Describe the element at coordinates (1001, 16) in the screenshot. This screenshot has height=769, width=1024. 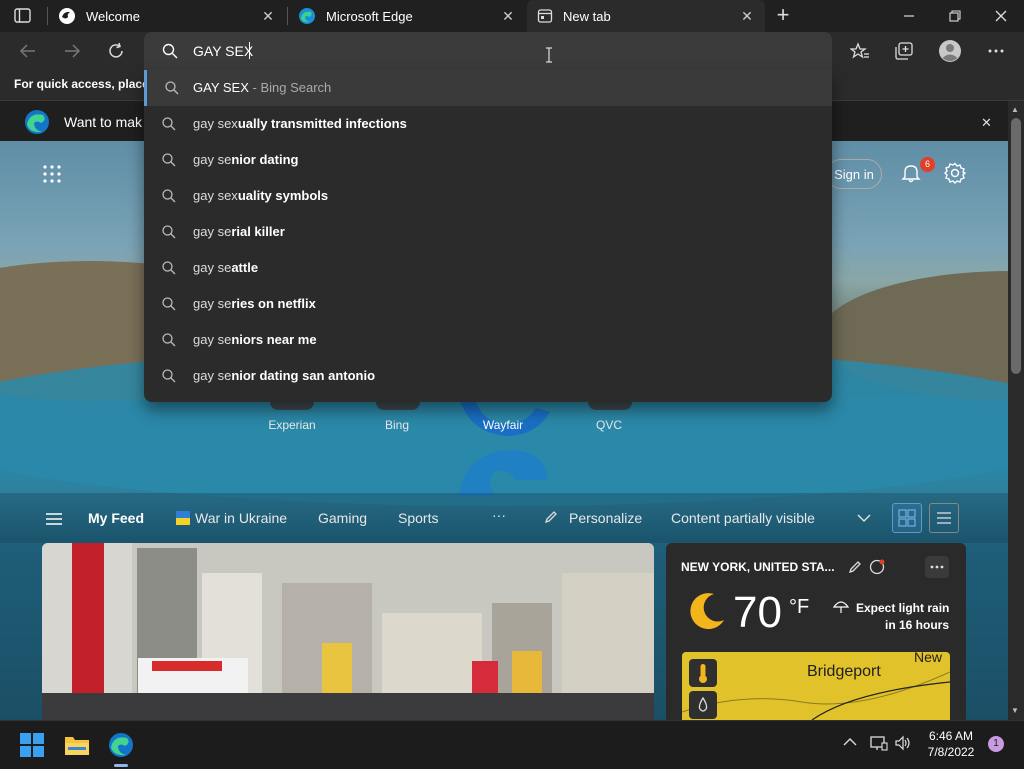
I see `close-window-button` at that location.